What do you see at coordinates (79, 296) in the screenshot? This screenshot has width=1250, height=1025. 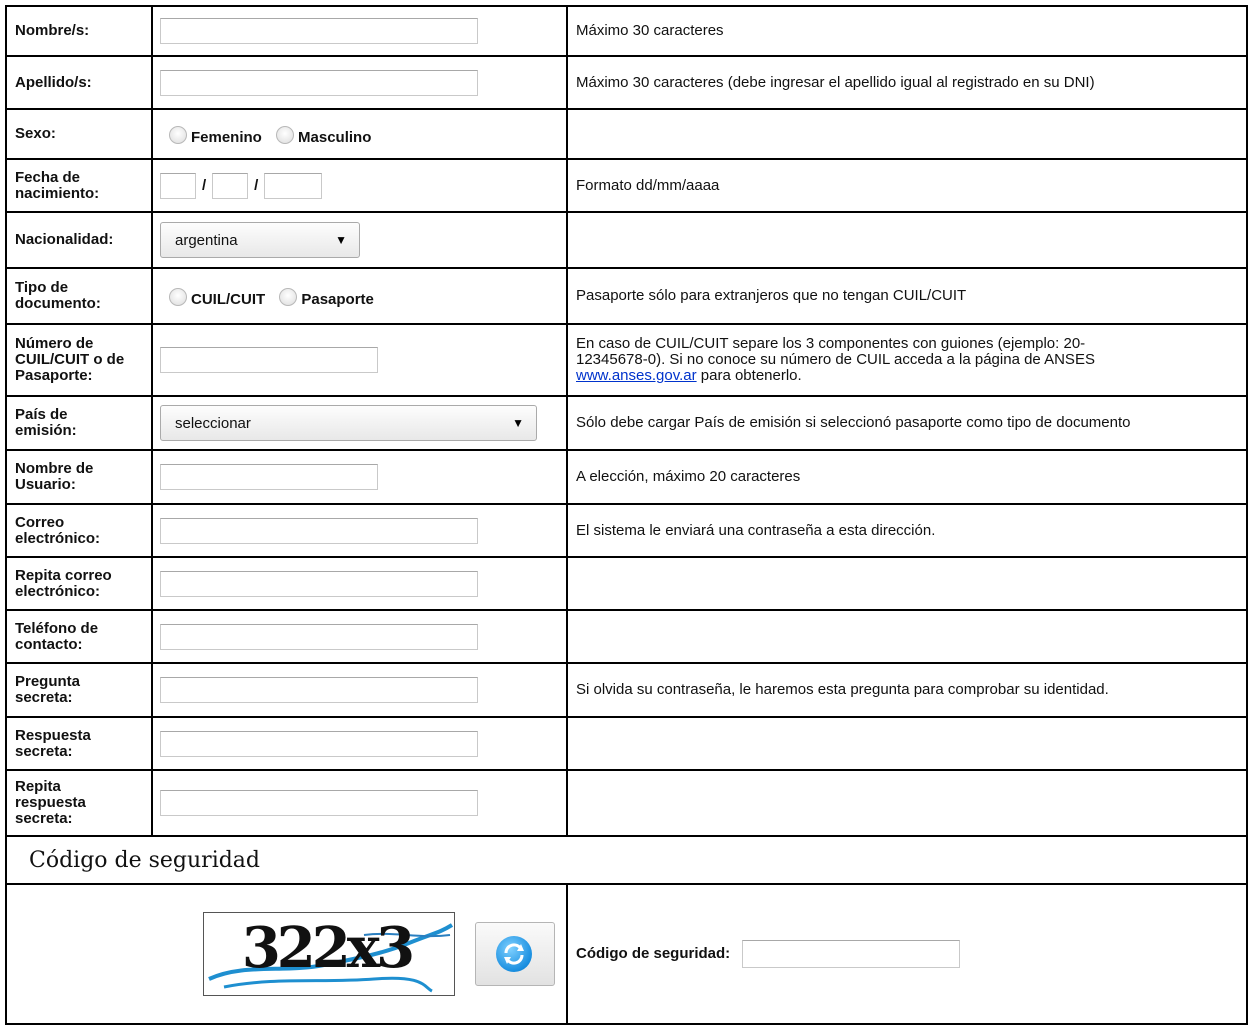 I see `tipo-doc-label: Tipo de documento:` at bounding box center [79, 296].